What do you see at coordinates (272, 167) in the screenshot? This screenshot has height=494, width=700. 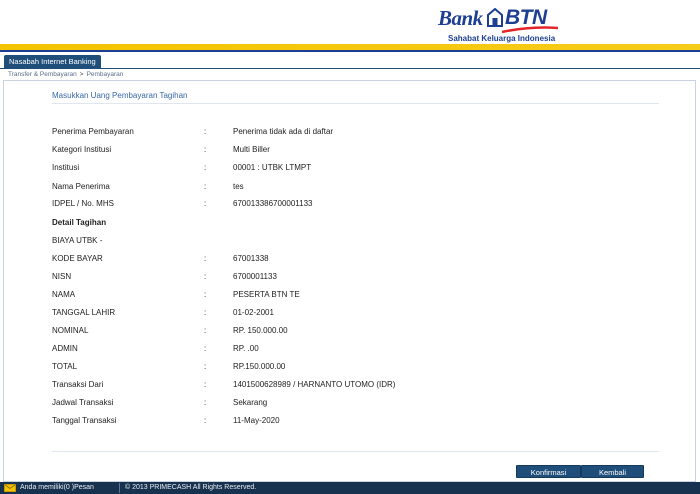 I see `detail-value: 00001 : UTBK LTMPT` at bounding box center [272, 167].